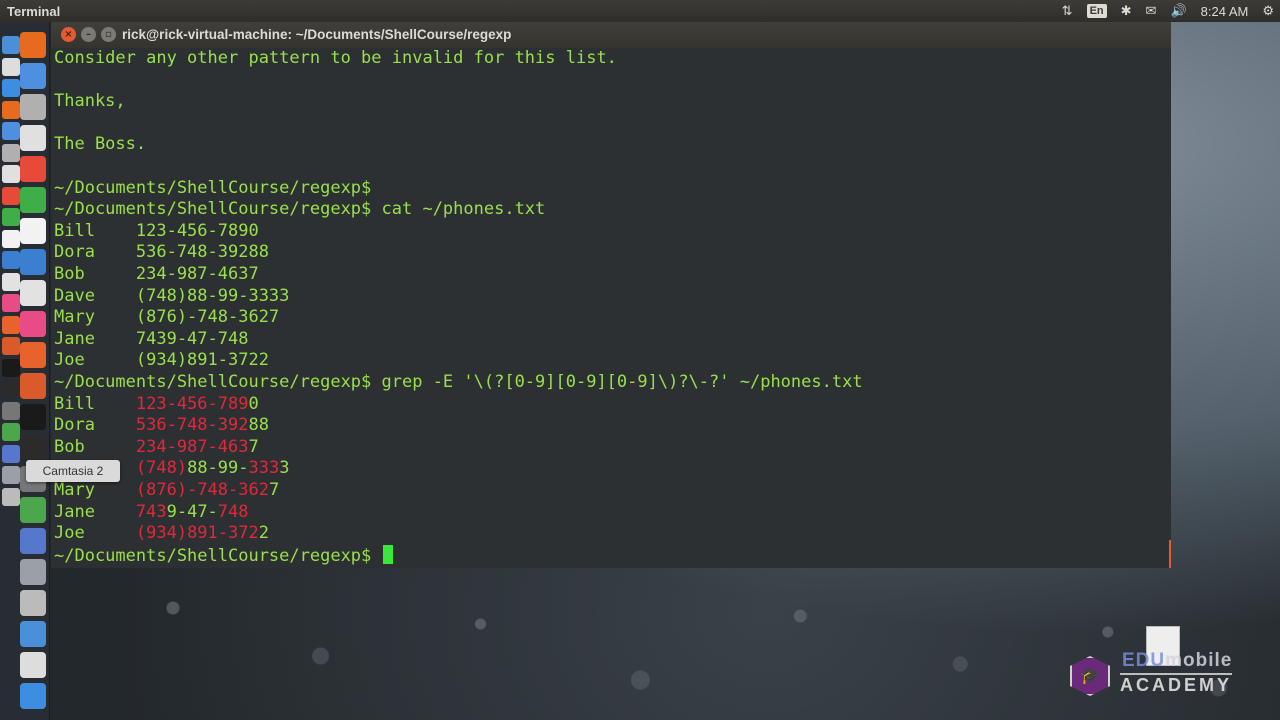 The image size is (1280, 720). Describe the element at coordinates (1096, 11) in the screenshot. I see `keyboard-language-indicator: En` at that location.